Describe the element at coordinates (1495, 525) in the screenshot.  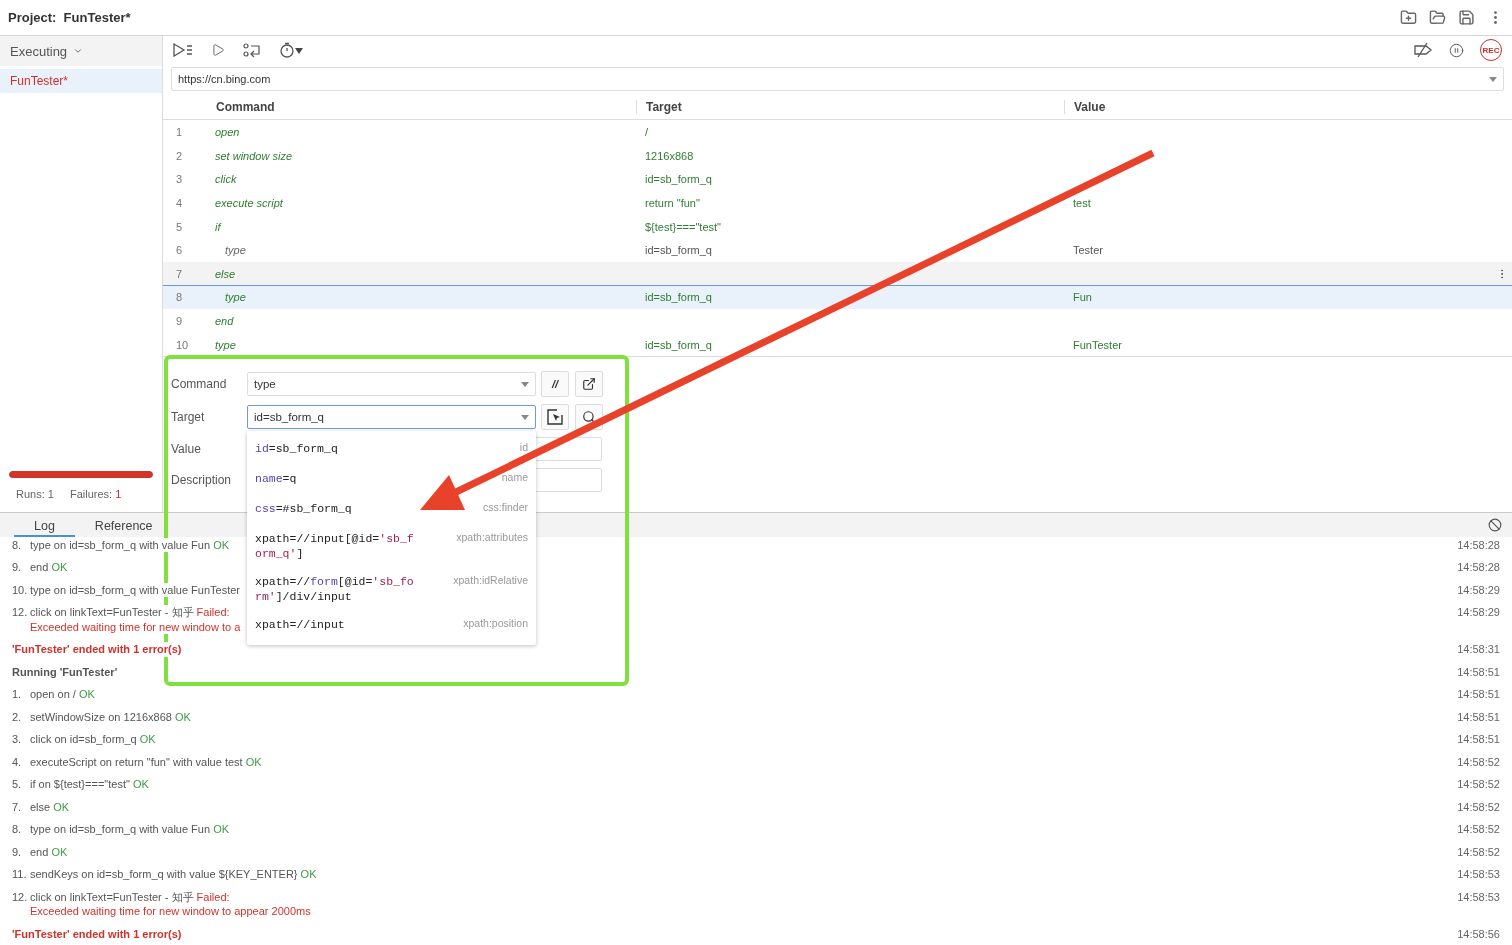
I see `clear-icon` at that location.